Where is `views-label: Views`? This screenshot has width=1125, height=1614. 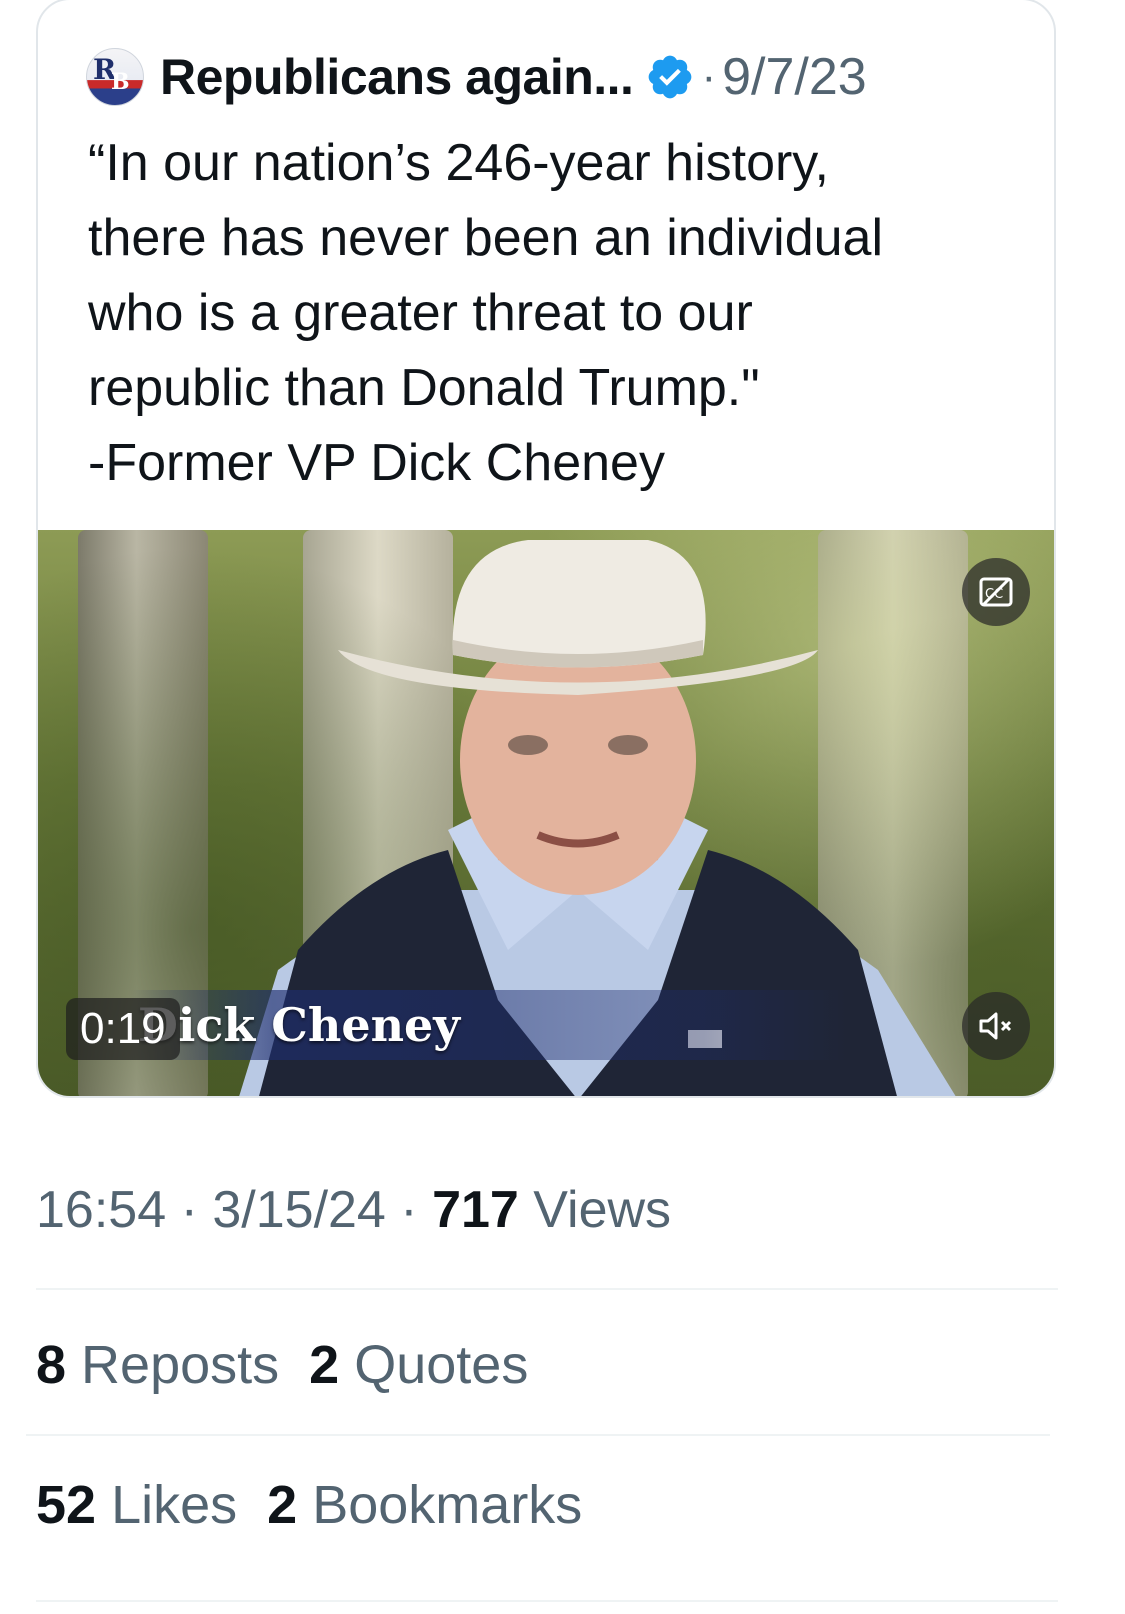
views-label: Views is located at coordinates (595, 1210).